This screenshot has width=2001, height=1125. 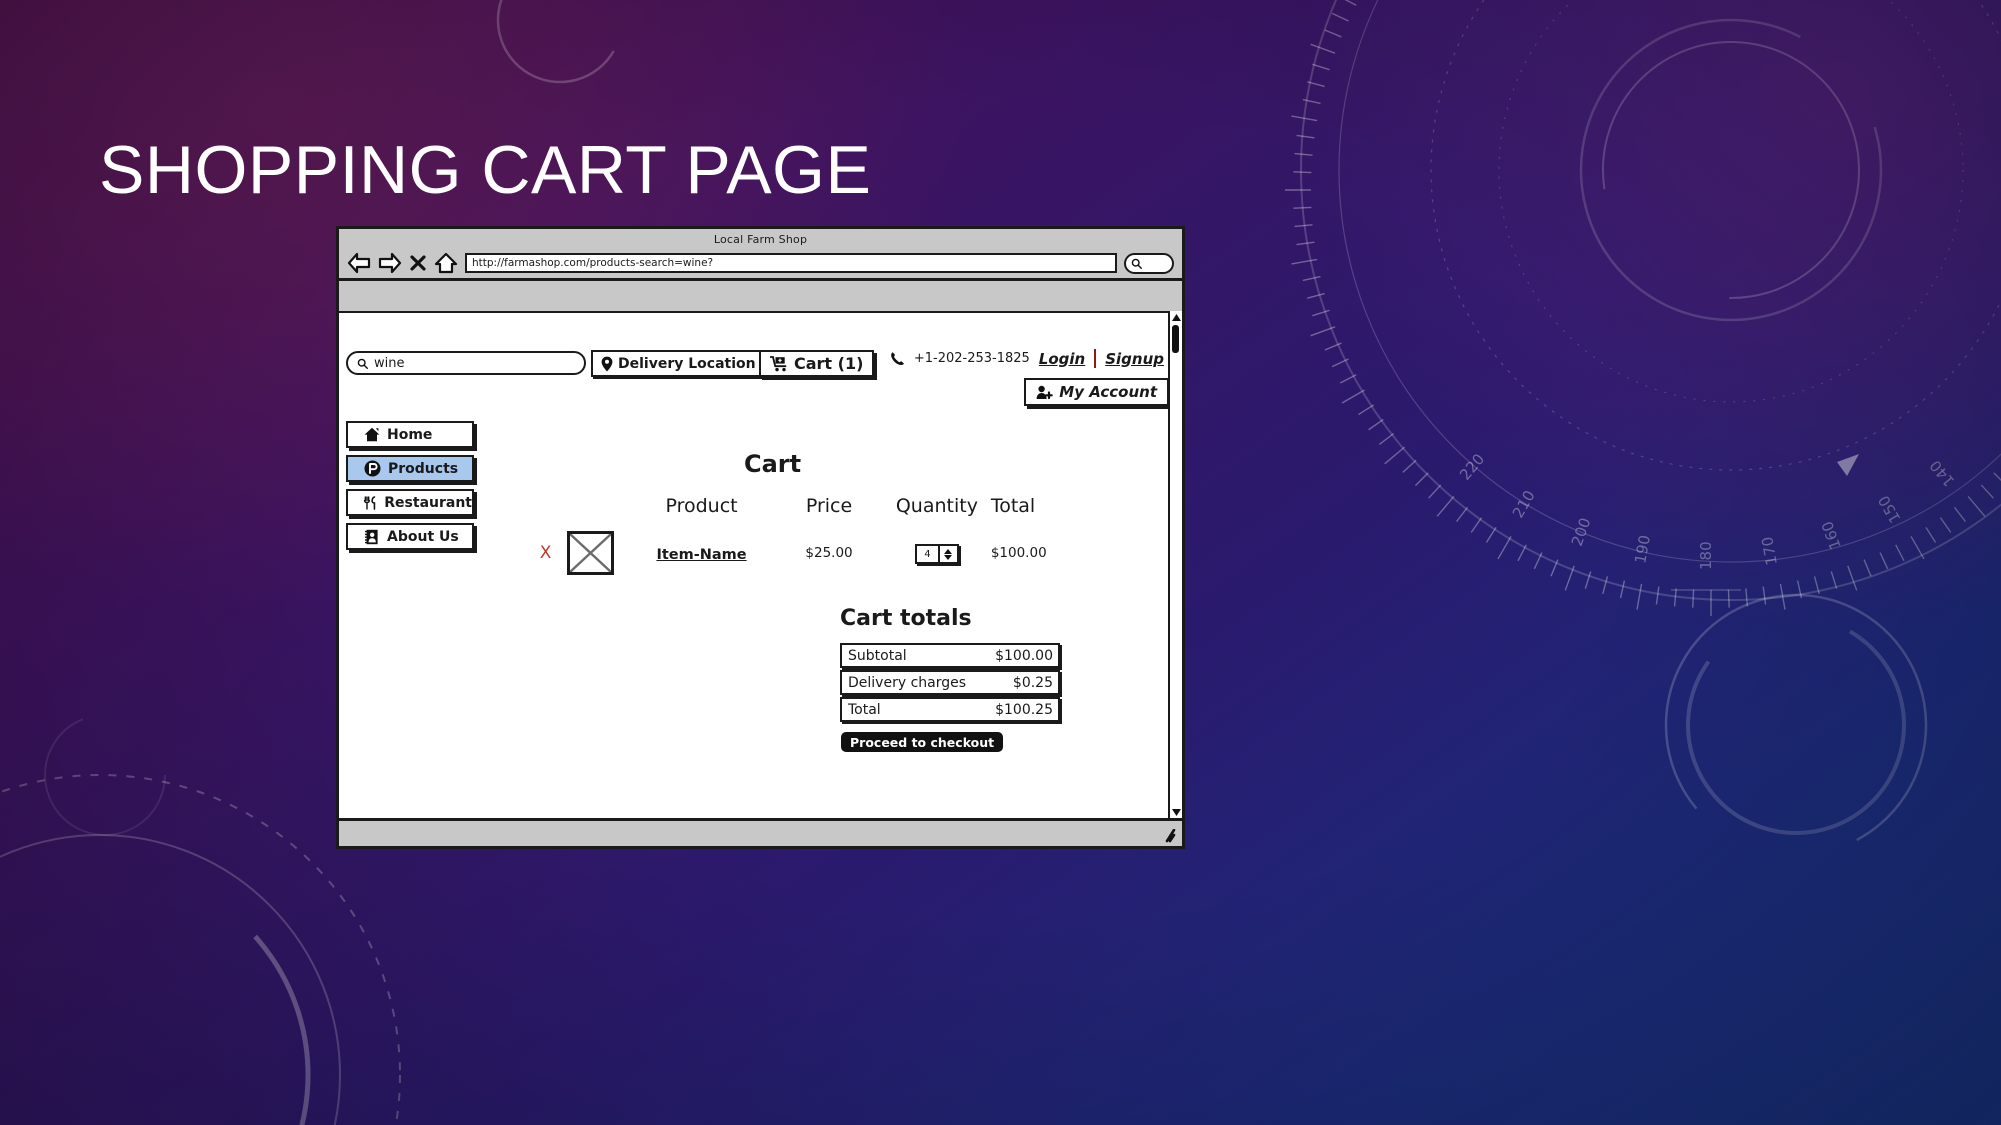 I want to click on sidebar-item-restaurant: Restaurant, so click(x=410, y=502).